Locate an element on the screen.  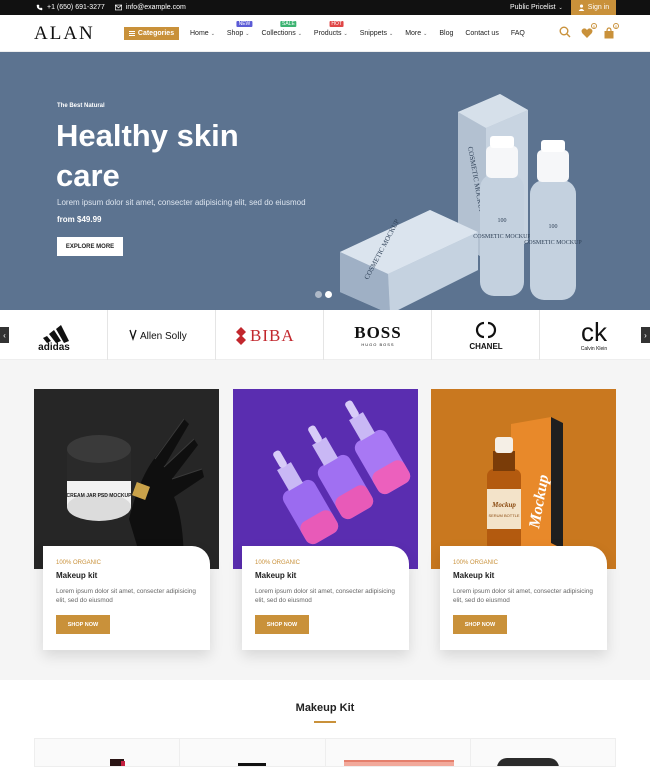
nav-label: Collections is located at coordinates (278, 33).